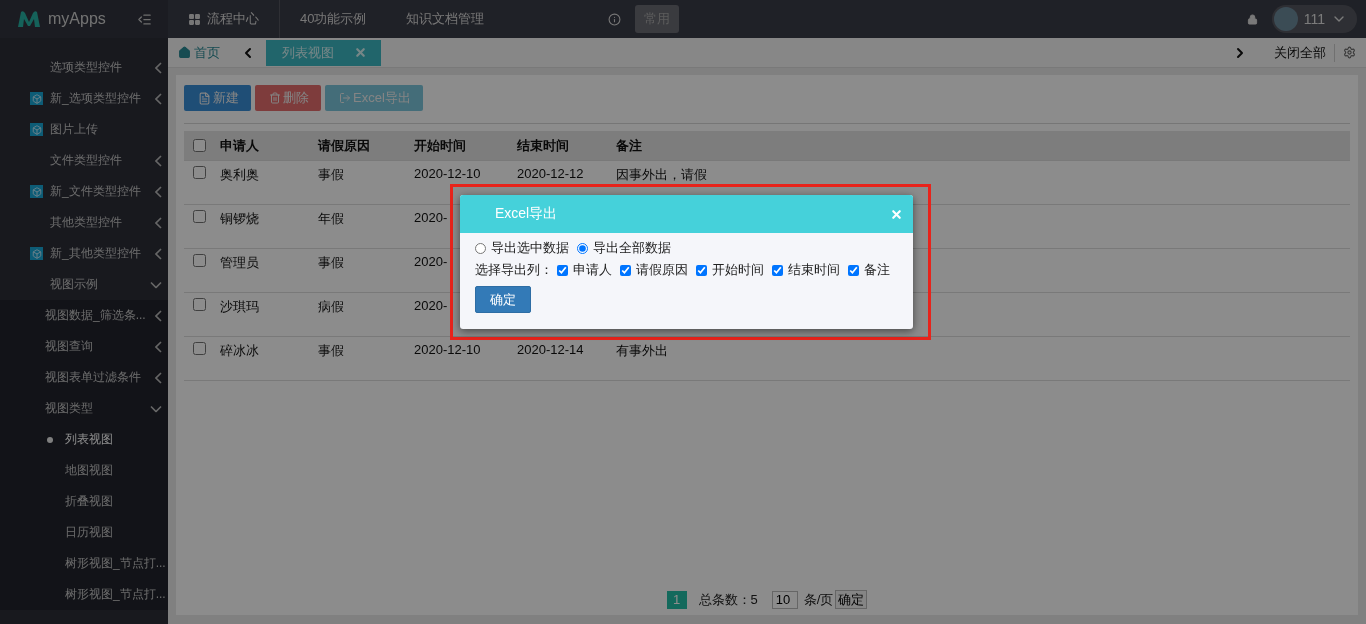  I want to click on sidebar-item: 折叠视图, so click(84, 501).